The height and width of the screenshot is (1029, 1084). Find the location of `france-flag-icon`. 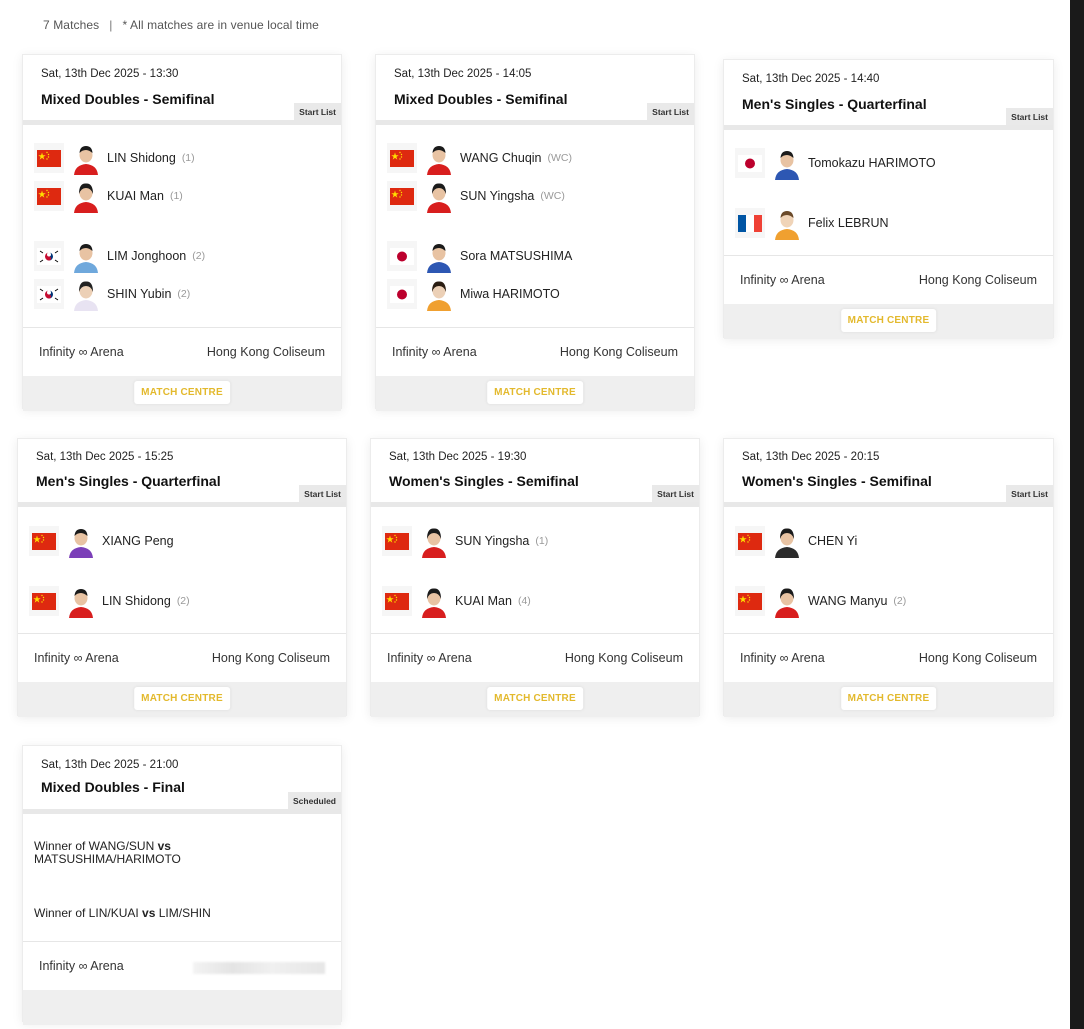

france-flag-icon is located at coordinates (750, 223).